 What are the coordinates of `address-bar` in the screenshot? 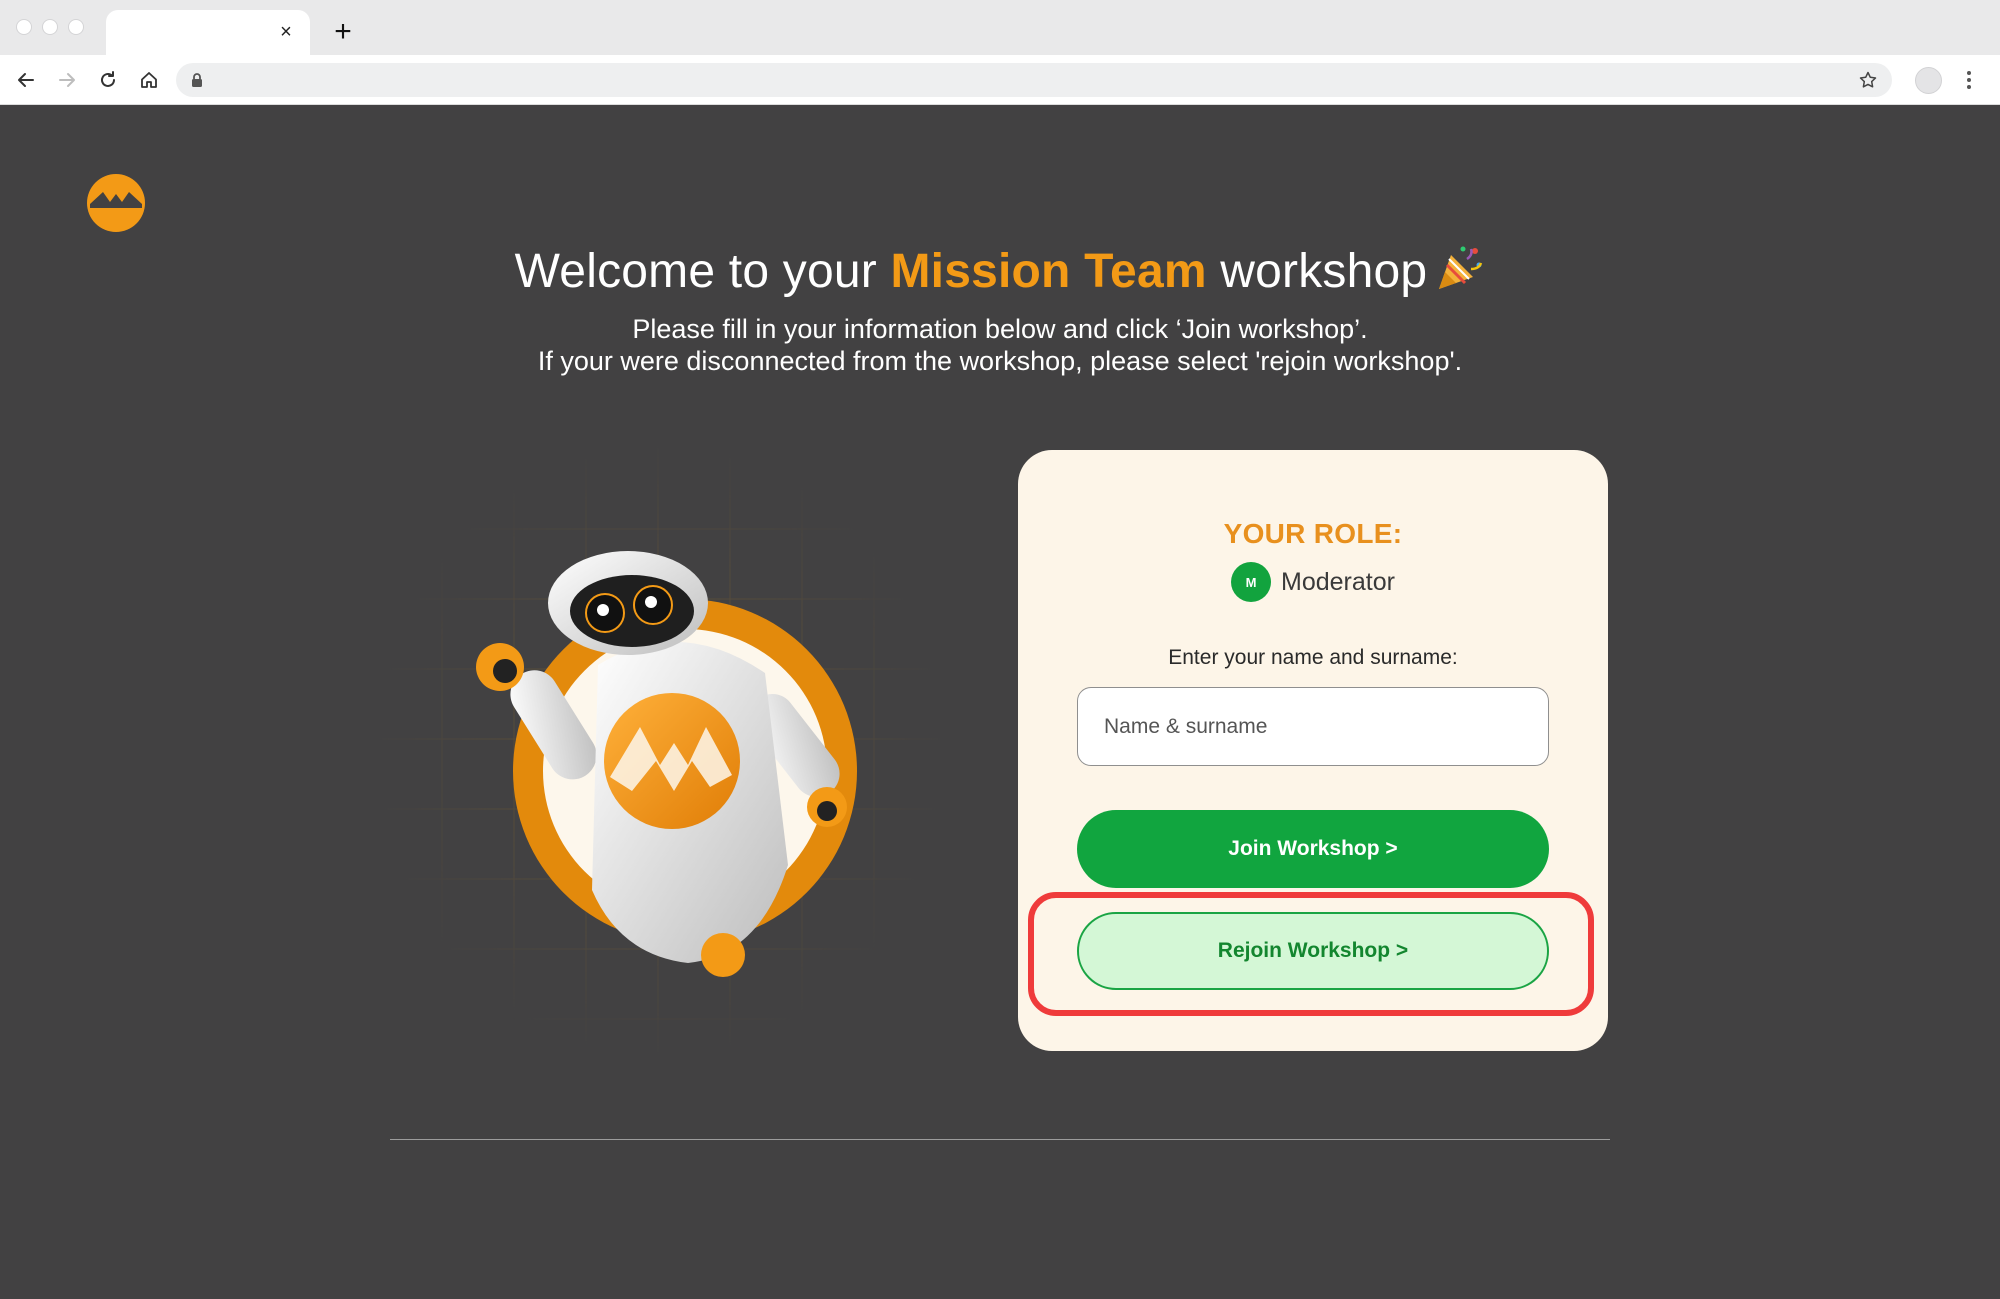 It's located at (1034, 80).